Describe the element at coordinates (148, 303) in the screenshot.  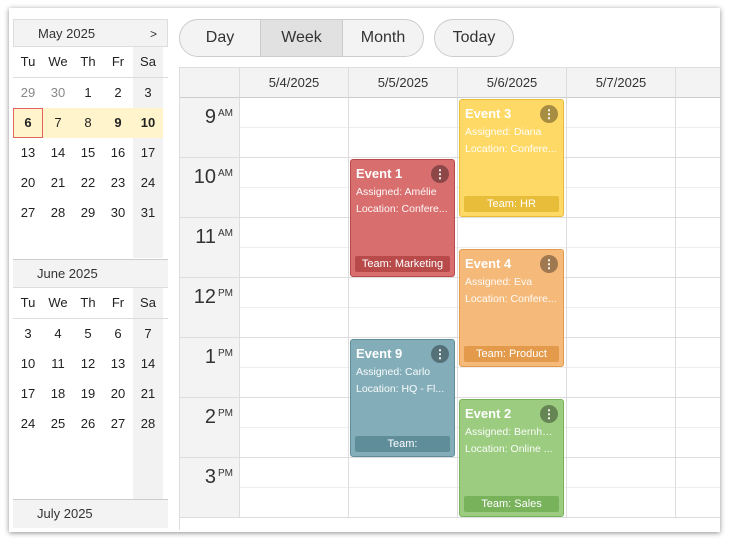
I see `weekday-label: Sa` at that location.